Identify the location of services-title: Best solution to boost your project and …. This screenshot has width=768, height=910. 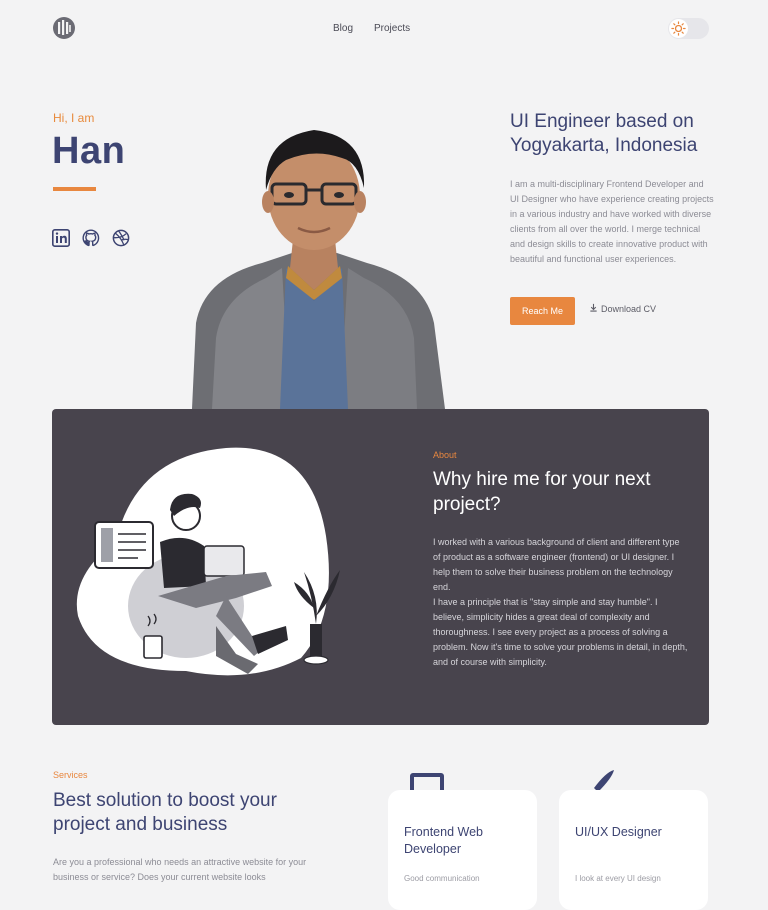
(165, 812).